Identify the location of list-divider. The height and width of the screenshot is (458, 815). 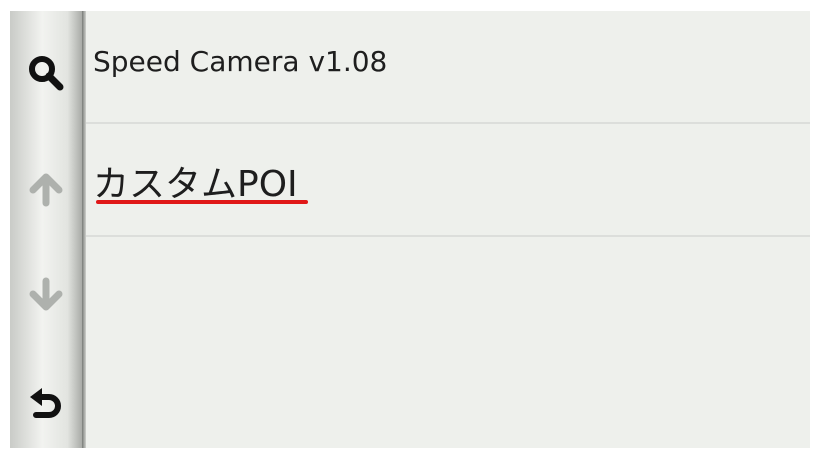
(448, 236).